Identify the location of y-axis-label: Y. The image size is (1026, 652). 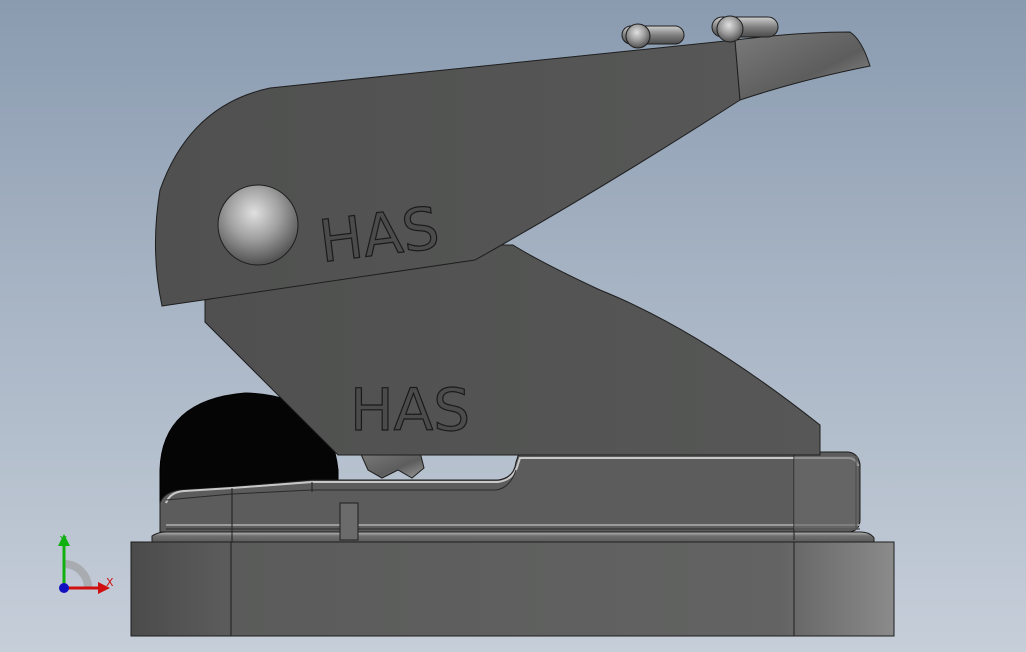
(63, 540).